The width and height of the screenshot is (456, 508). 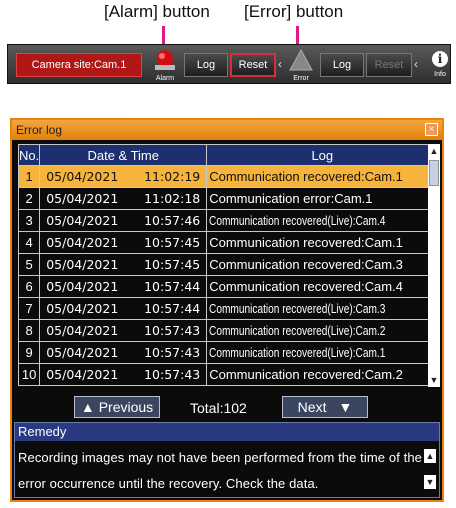 What do you see at coordinates (123, 155) in the screenshot?
I see `column-header-datetime: Date & Time` at bounding box center [123, 155].